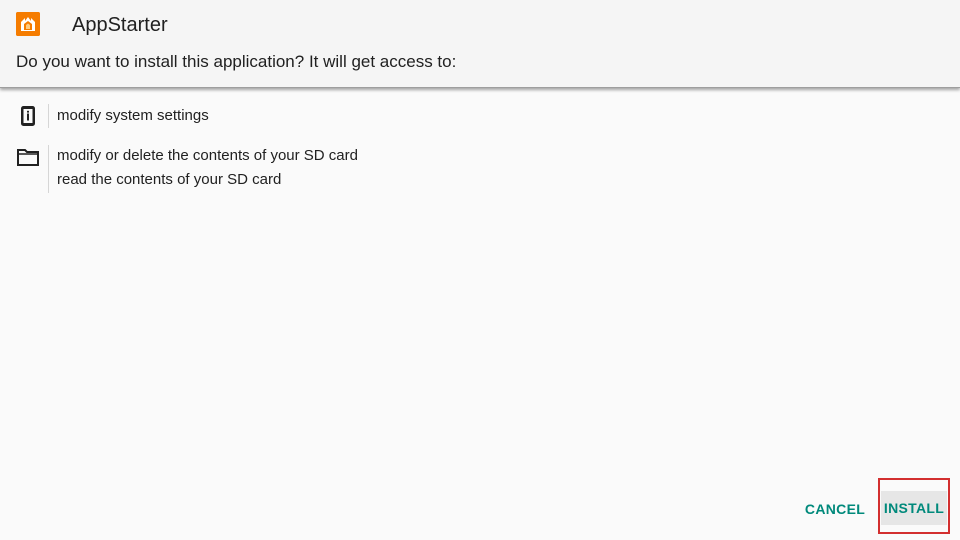 This screenshot has width=960, height=540. I want to click on folder-icon, so click(28, 157).